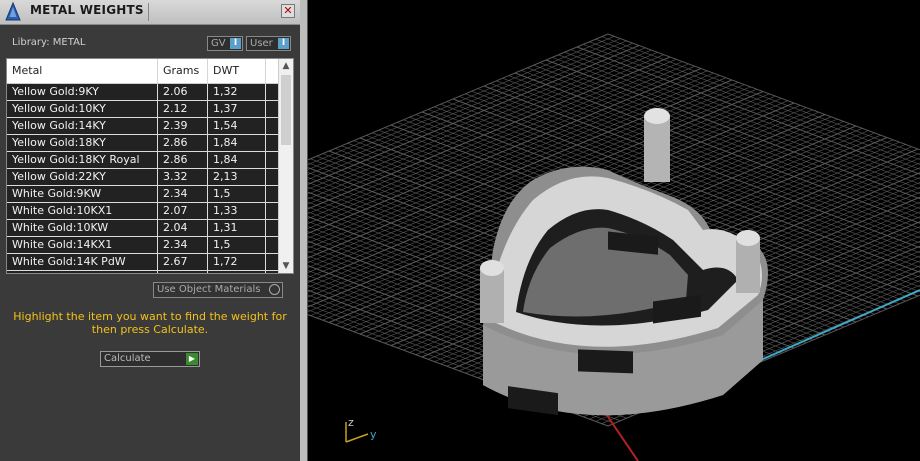 The image size is (920, 461). I want to click on table-row: Yellow Gold:18KY 2.86 1,84, so click(143, 143).